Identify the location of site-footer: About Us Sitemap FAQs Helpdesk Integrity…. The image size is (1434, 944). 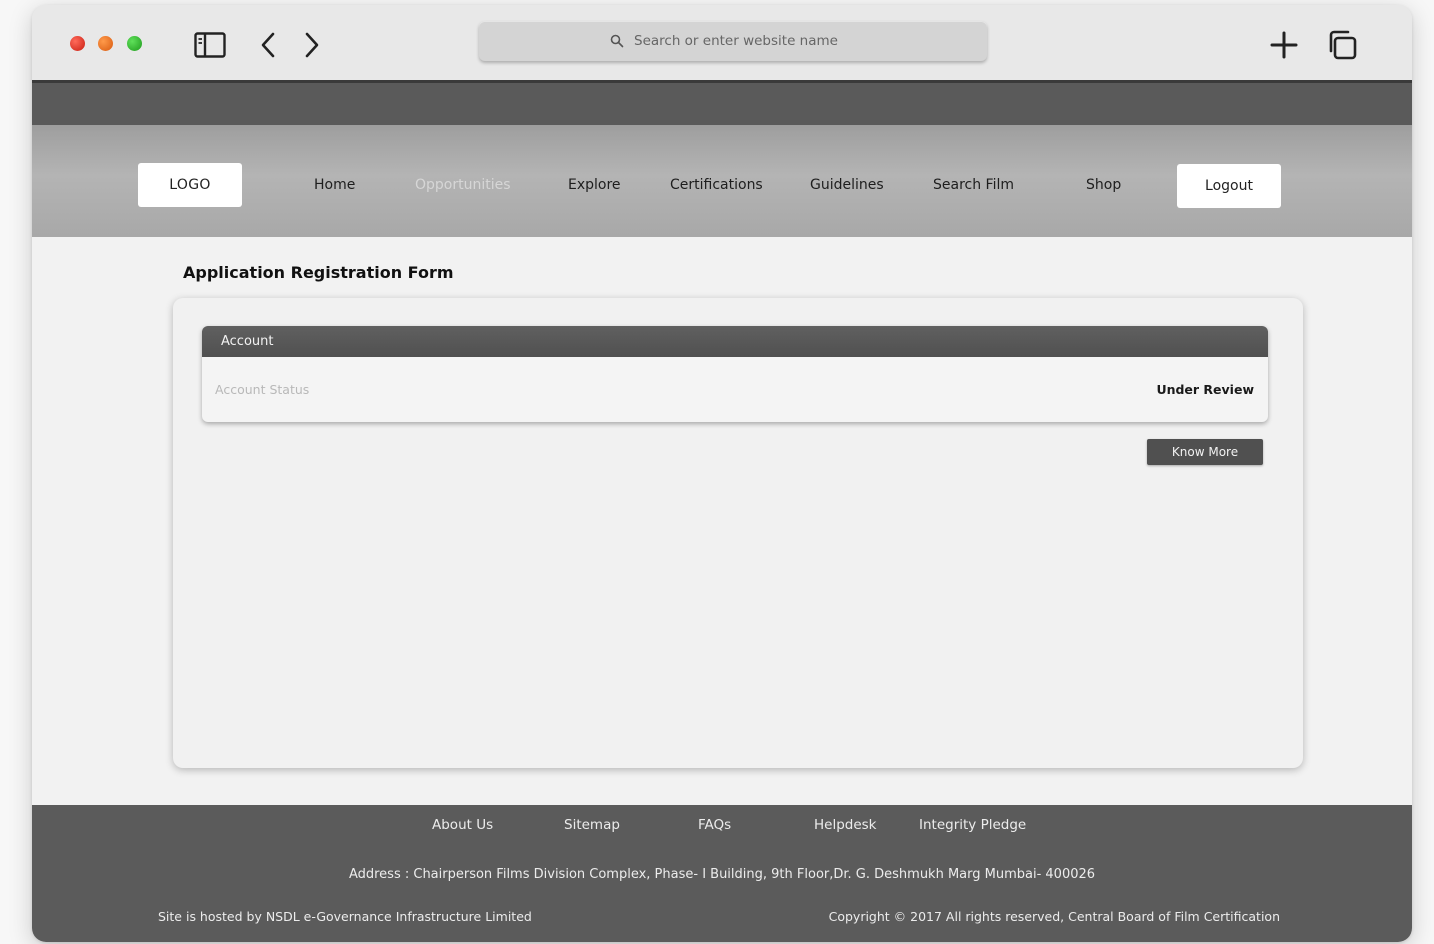
(722, 873).